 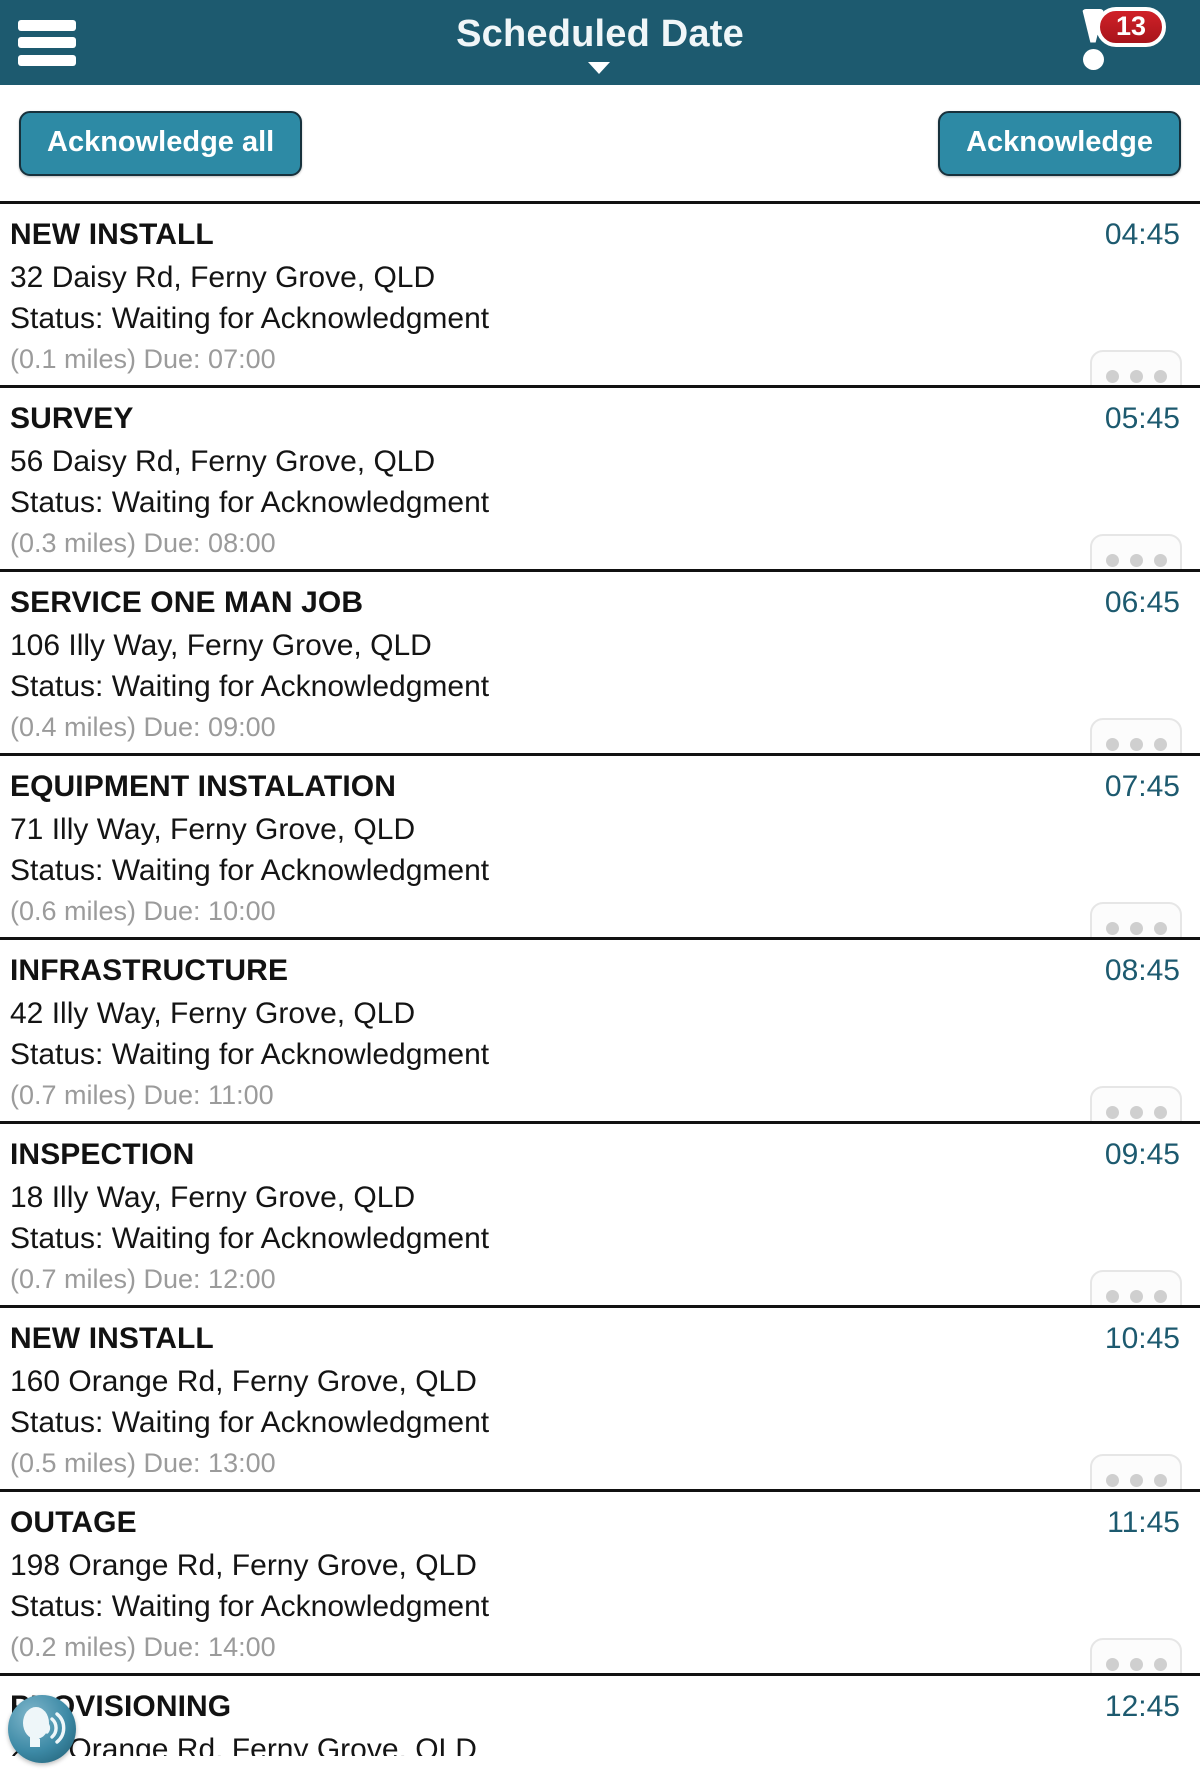 What do you see at coordinates (597, 971) in the screenshot?
I see `job-header: INFRASTRUCTURE 08:45` at bounding box center [597, 971].